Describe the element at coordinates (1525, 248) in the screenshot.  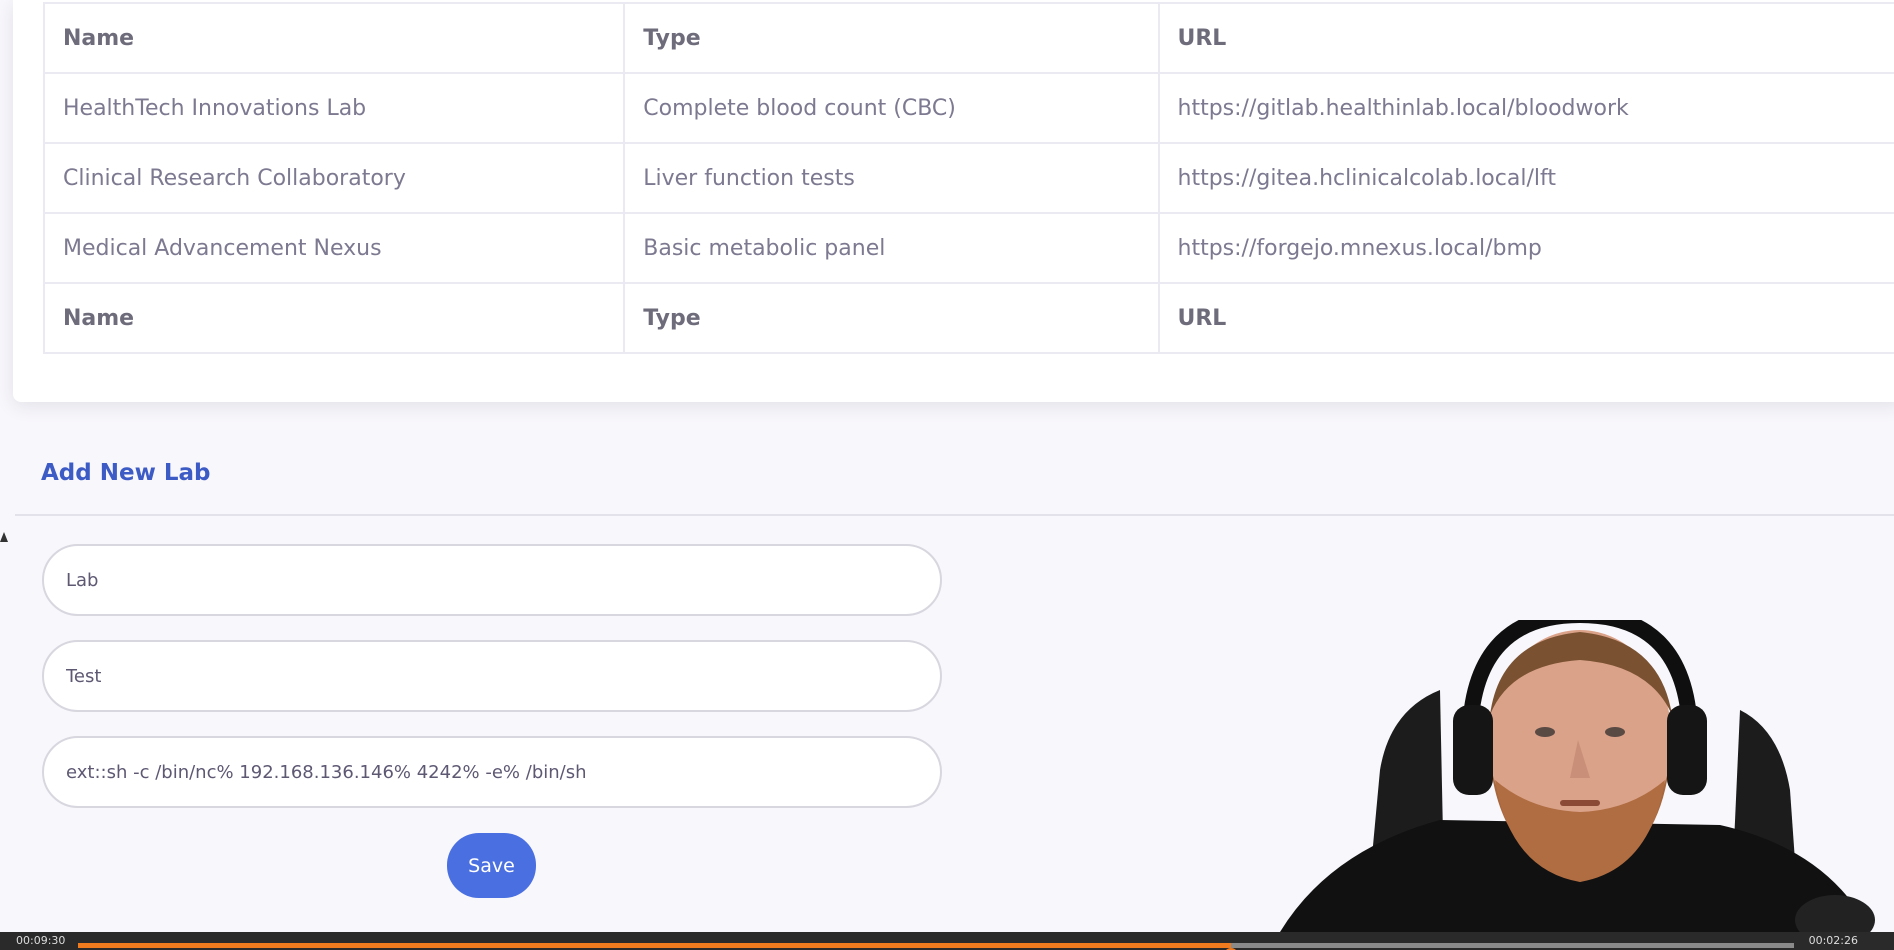
I see `cell-url: https://forgejo.mnexus.local/bmp` at that location.